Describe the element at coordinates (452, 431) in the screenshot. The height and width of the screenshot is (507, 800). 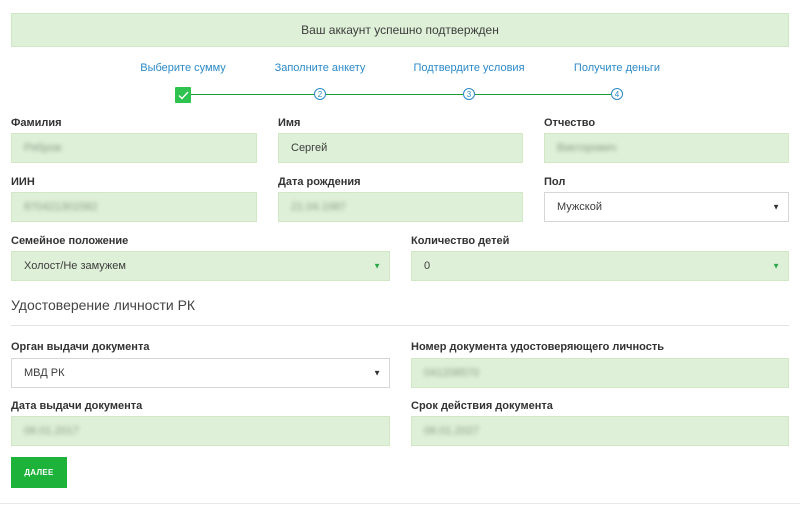
I see `expiry-date-value: 06.01.2027` at that location.